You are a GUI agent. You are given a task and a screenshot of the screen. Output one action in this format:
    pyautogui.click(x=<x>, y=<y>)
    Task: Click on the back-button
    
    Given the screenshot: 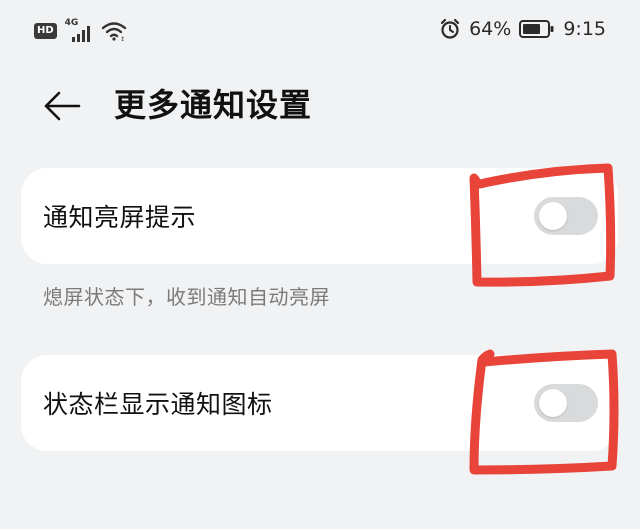 What is the action you would take?
    pyautogui.click(x=62, y=106)
    